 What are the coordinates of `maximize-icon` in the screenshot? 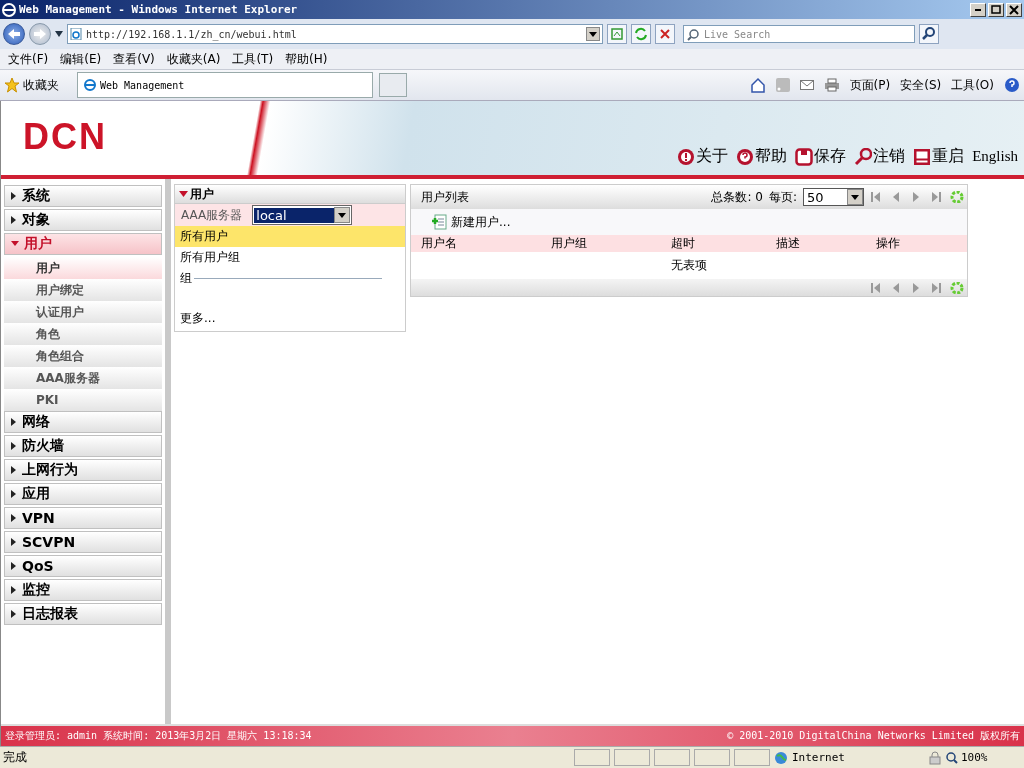 It's located at (996, 9).